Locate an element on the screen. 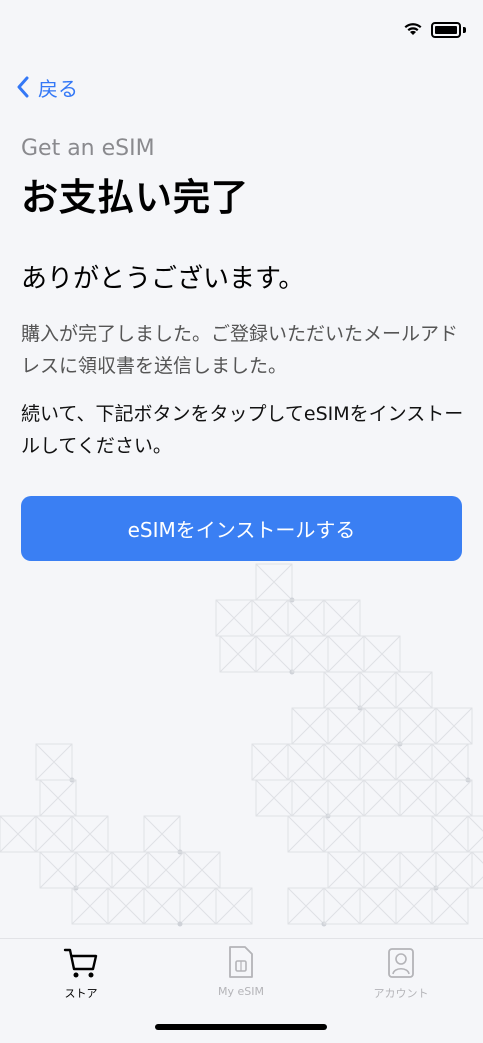  purchase-complete-text: 購入が完了しました。ご登録いただいたメールアドレスに領収書を送信しました。 is located at coordinates (240, 350).